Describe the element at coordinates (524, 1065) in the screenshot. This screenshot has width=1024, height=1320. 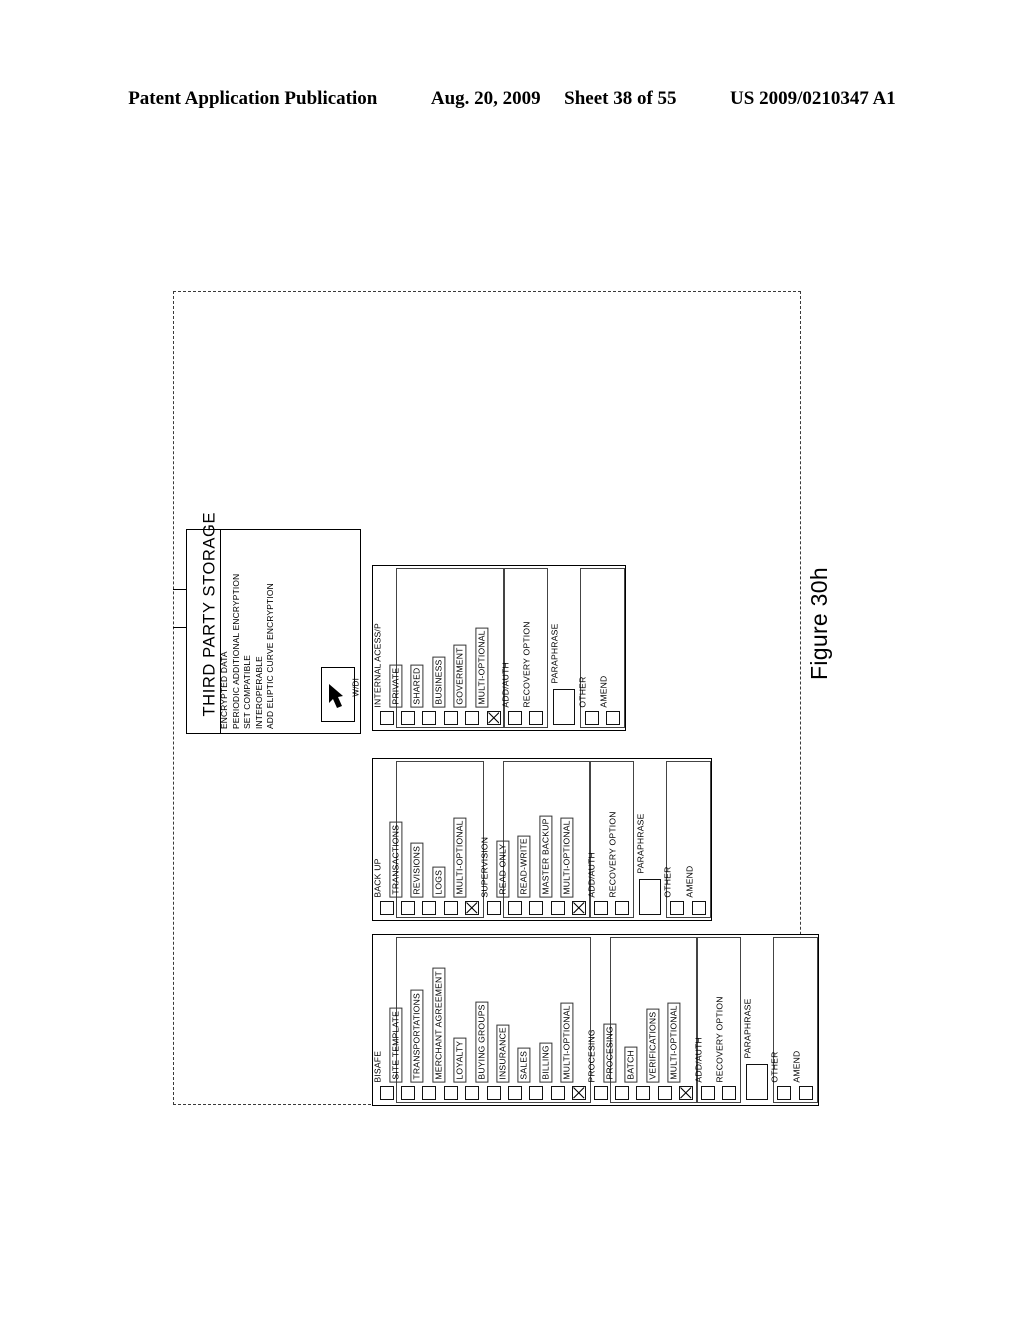
I see `option-label: SALES` at that location.